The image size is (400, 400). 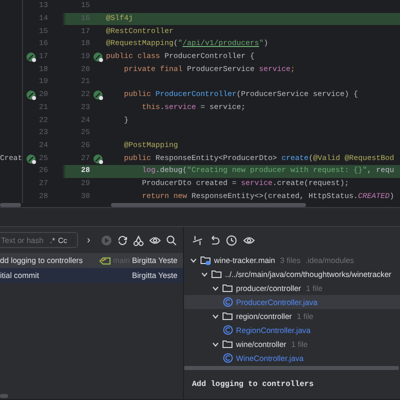 What do you see at coordinates (172, 240) in the screenshot?
I see `search-icon` at bounding box center [172, 240].